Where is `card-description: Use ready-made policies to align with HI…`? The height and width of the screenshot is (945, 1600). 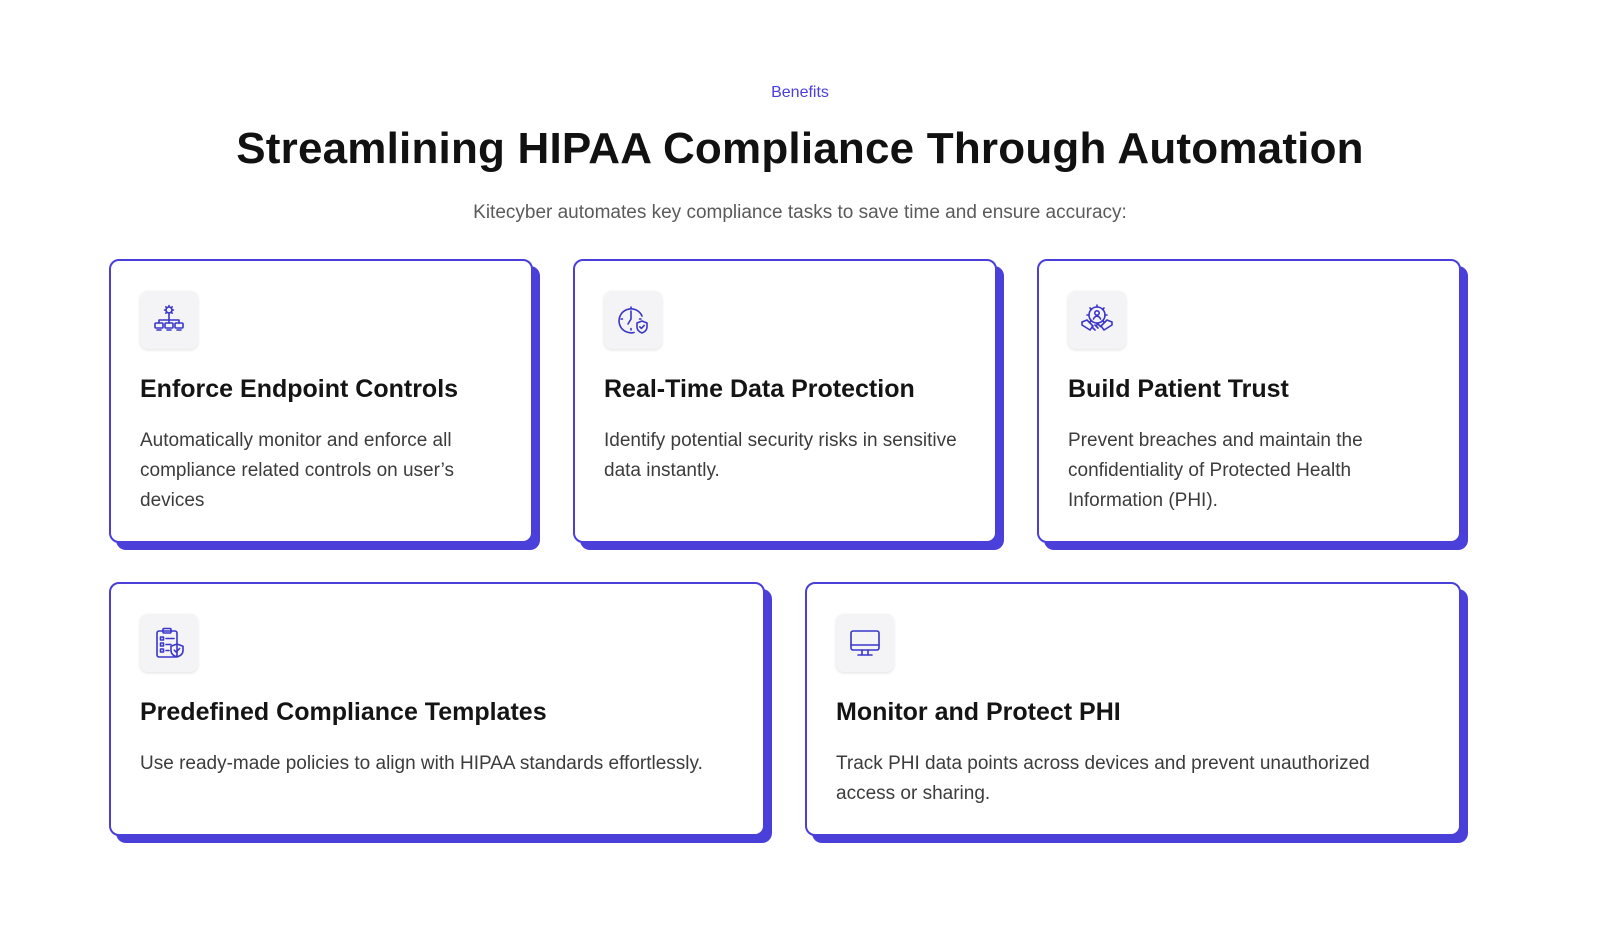
card-description: Use ready-made policies to align with HI… is located at coordinates (421, 763).